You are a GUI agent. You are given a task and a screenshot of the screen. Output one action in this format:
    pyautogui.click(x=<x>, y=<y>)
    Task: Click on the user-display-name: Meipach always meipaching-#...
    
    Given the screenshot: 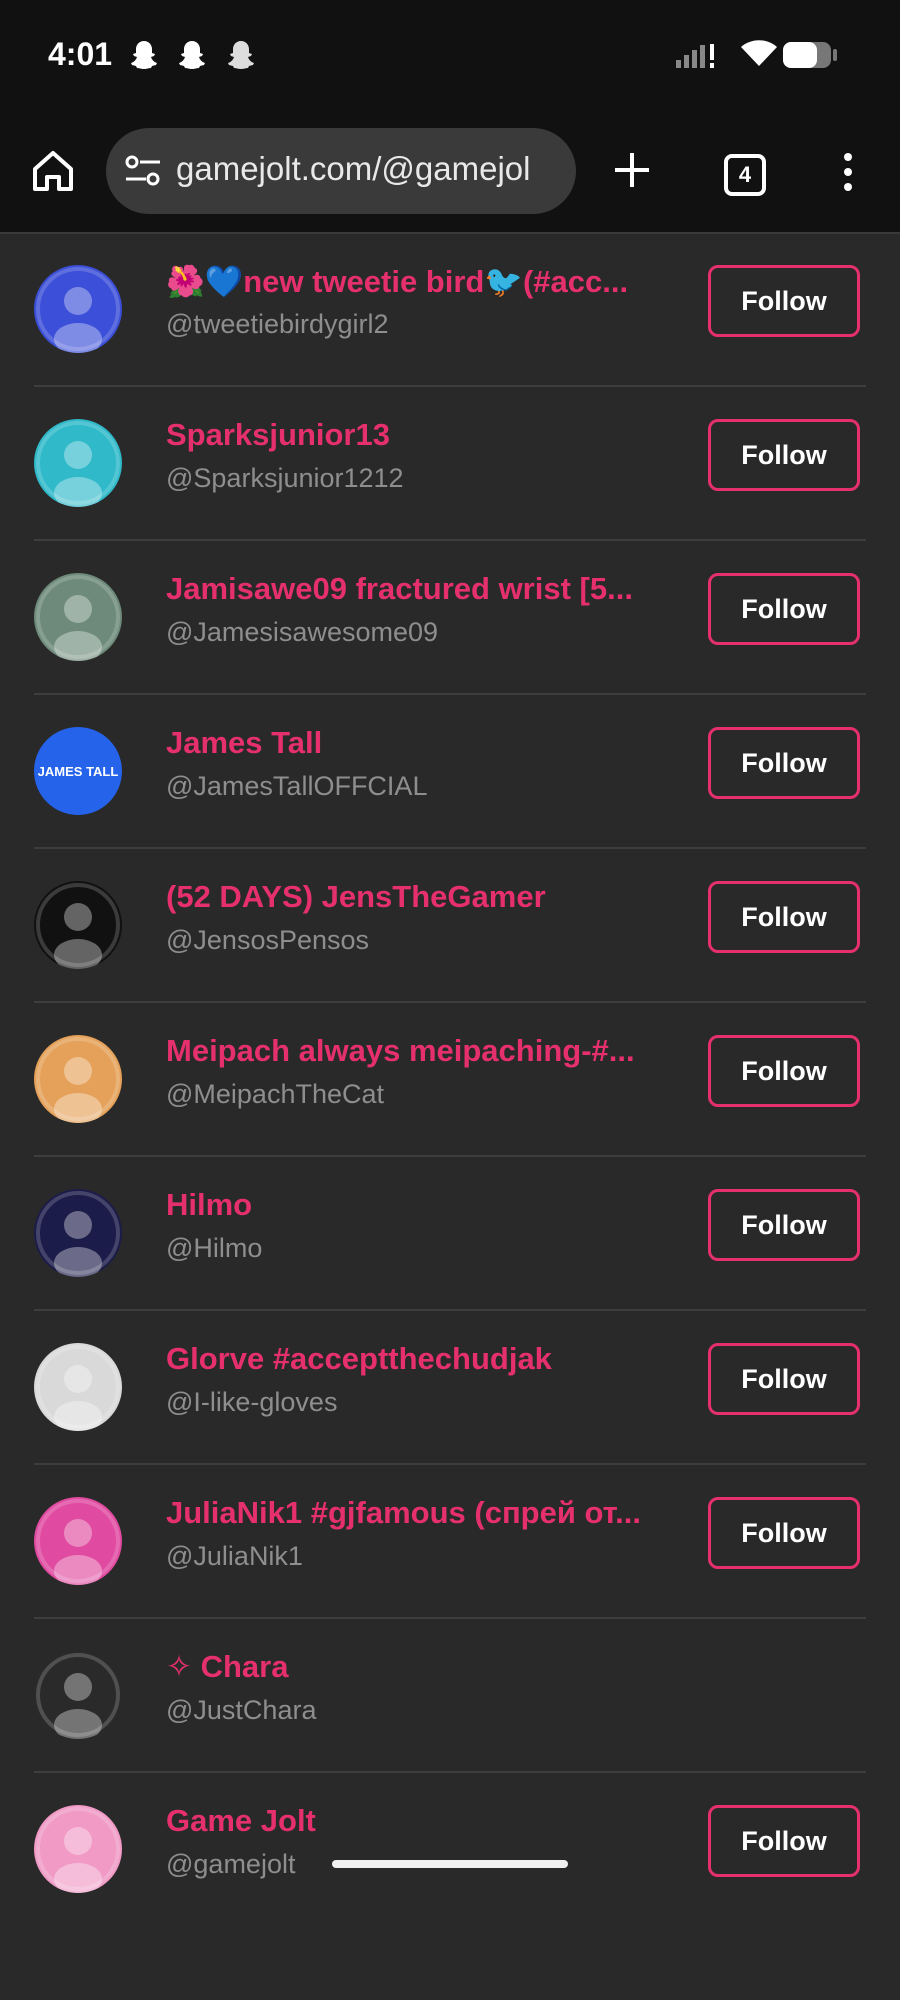 What is the action you would take?
    pyautogui.click(x=431, y=1051)
    